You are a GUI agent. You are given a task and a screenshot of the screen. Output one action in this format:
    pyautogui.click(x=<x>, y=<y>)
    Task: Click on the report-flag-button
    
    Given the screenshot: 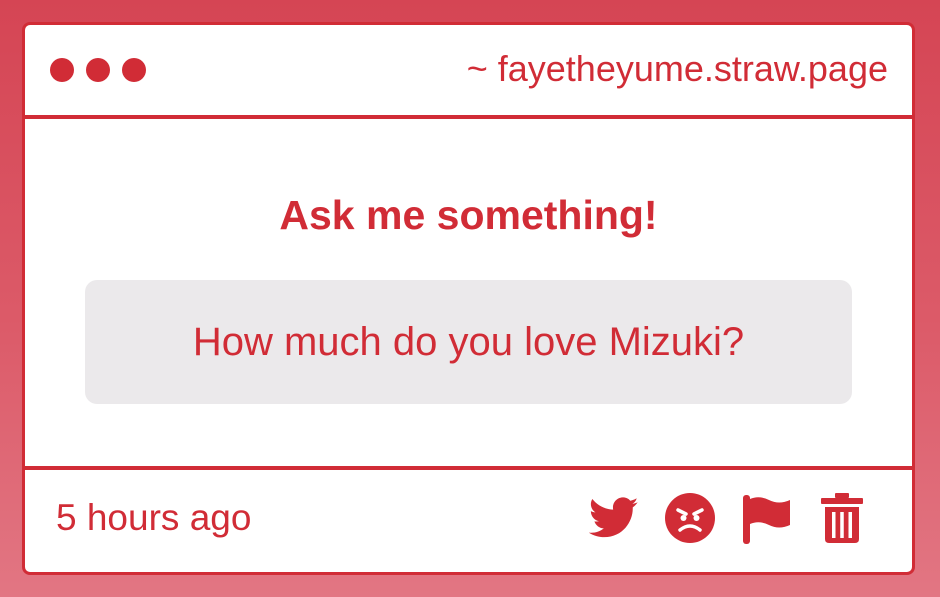 What is the action you would take?
    pyautogui.click(x=766, y=518)
    